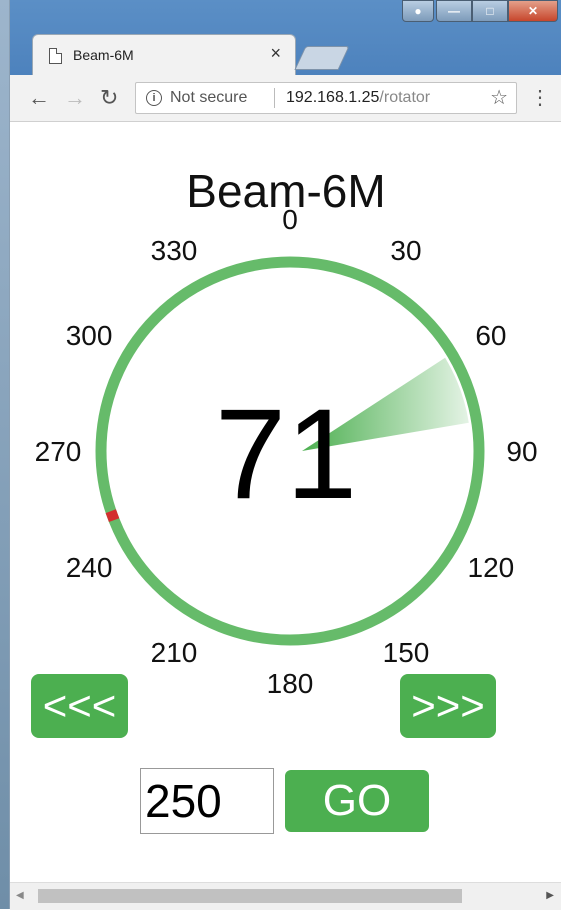 This screenshot has height=910, width=561. I want to click on rotate-ccw-button: <<<, so click(79, 706).